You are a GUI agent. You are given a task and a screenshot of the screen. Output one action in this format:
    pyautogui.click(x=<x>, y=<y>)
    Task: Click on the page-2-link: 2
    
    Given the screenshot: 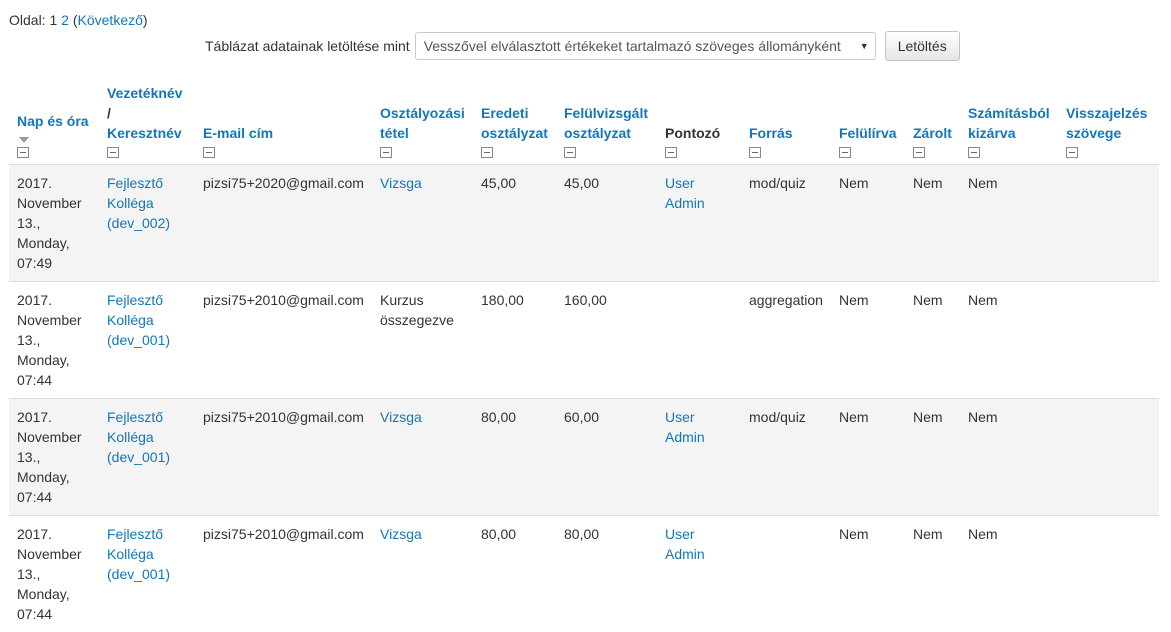 What is the action you would take?
    pyautogui.click(x=65, y=20)
    